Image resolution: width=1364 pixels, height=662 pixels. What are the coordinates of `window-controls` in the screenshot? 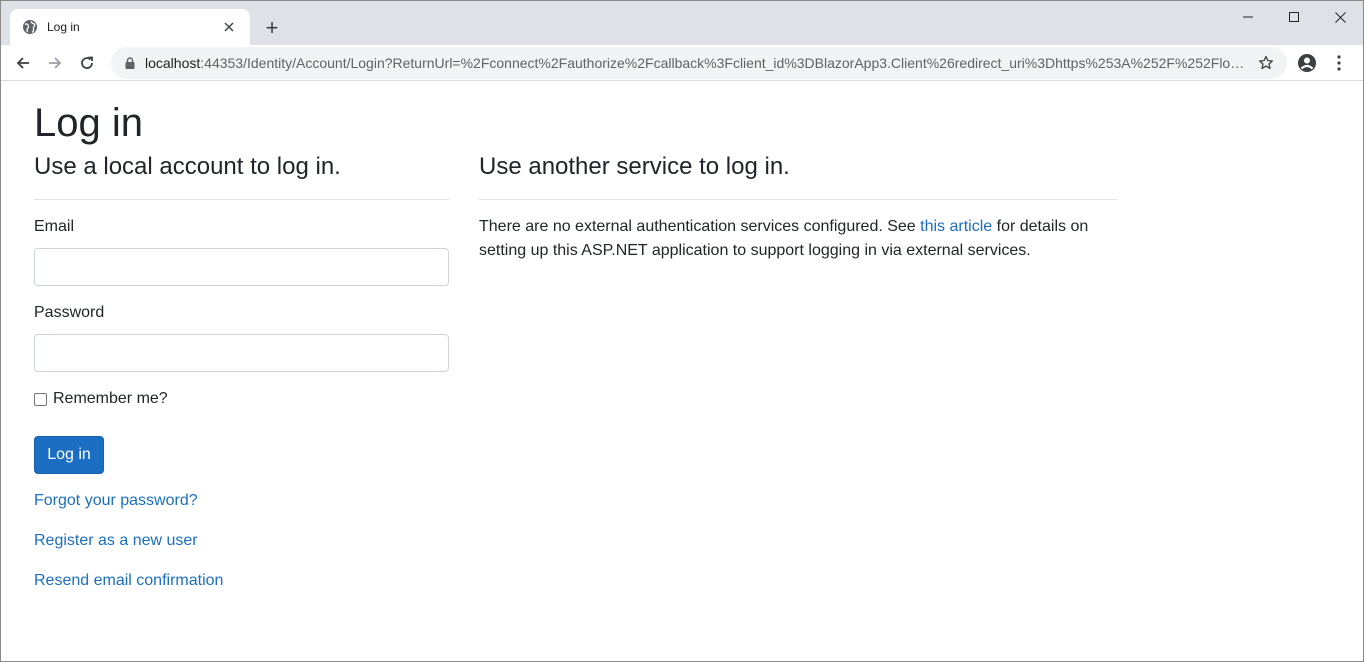 It's located at (1294, 17).